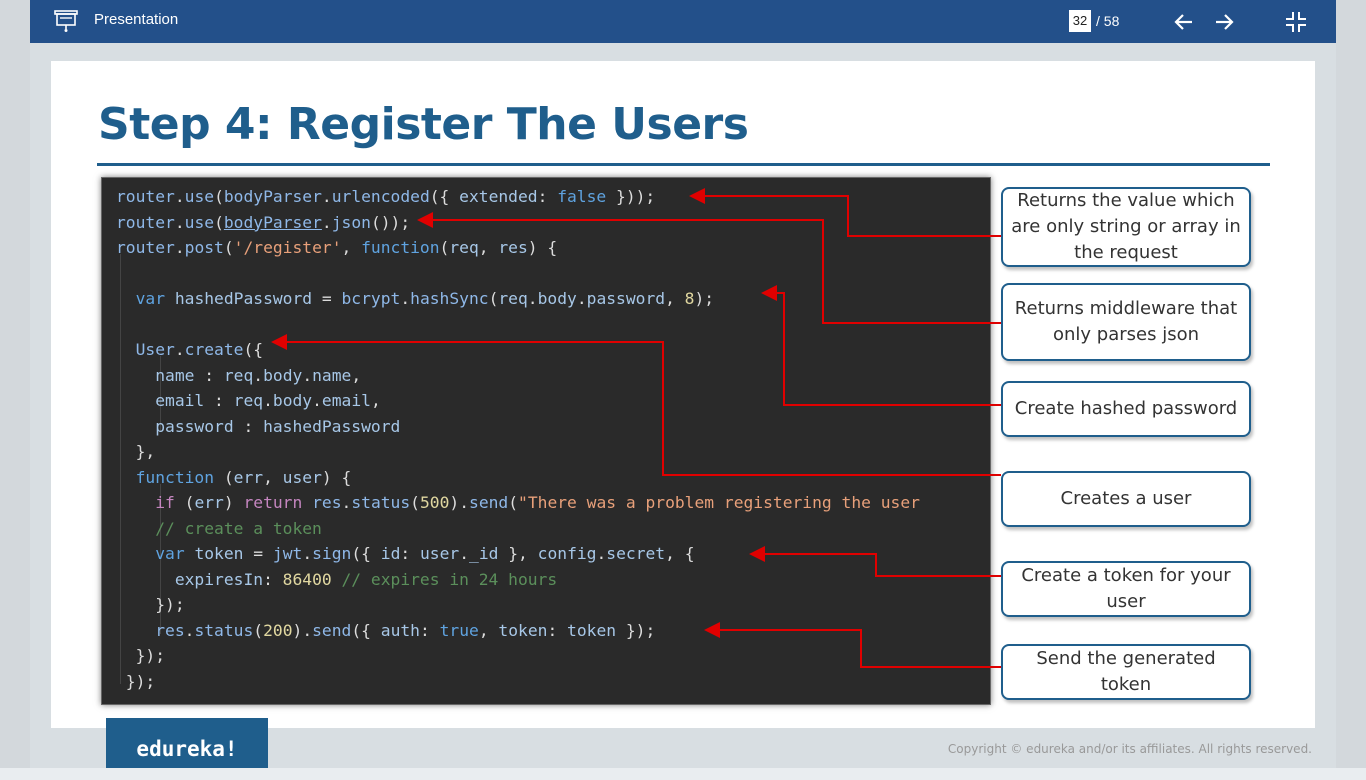 The height and width of the screenshot is (780, 1366). What do you see at coordinates (199, 349) in the screenshot?
I see `code-line-7: User.create({` at bounding box center [199, 349].